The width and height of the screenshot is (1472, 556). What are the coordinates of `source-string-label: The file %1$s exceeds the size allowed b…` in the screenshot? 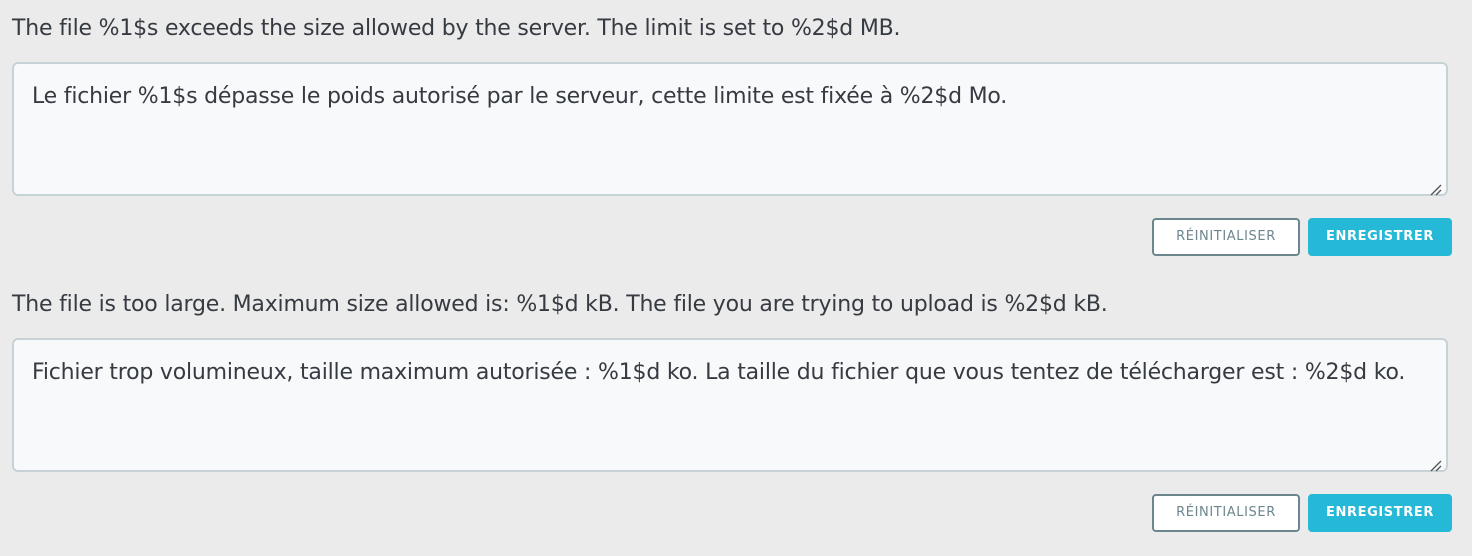 It's located at (456, 28).